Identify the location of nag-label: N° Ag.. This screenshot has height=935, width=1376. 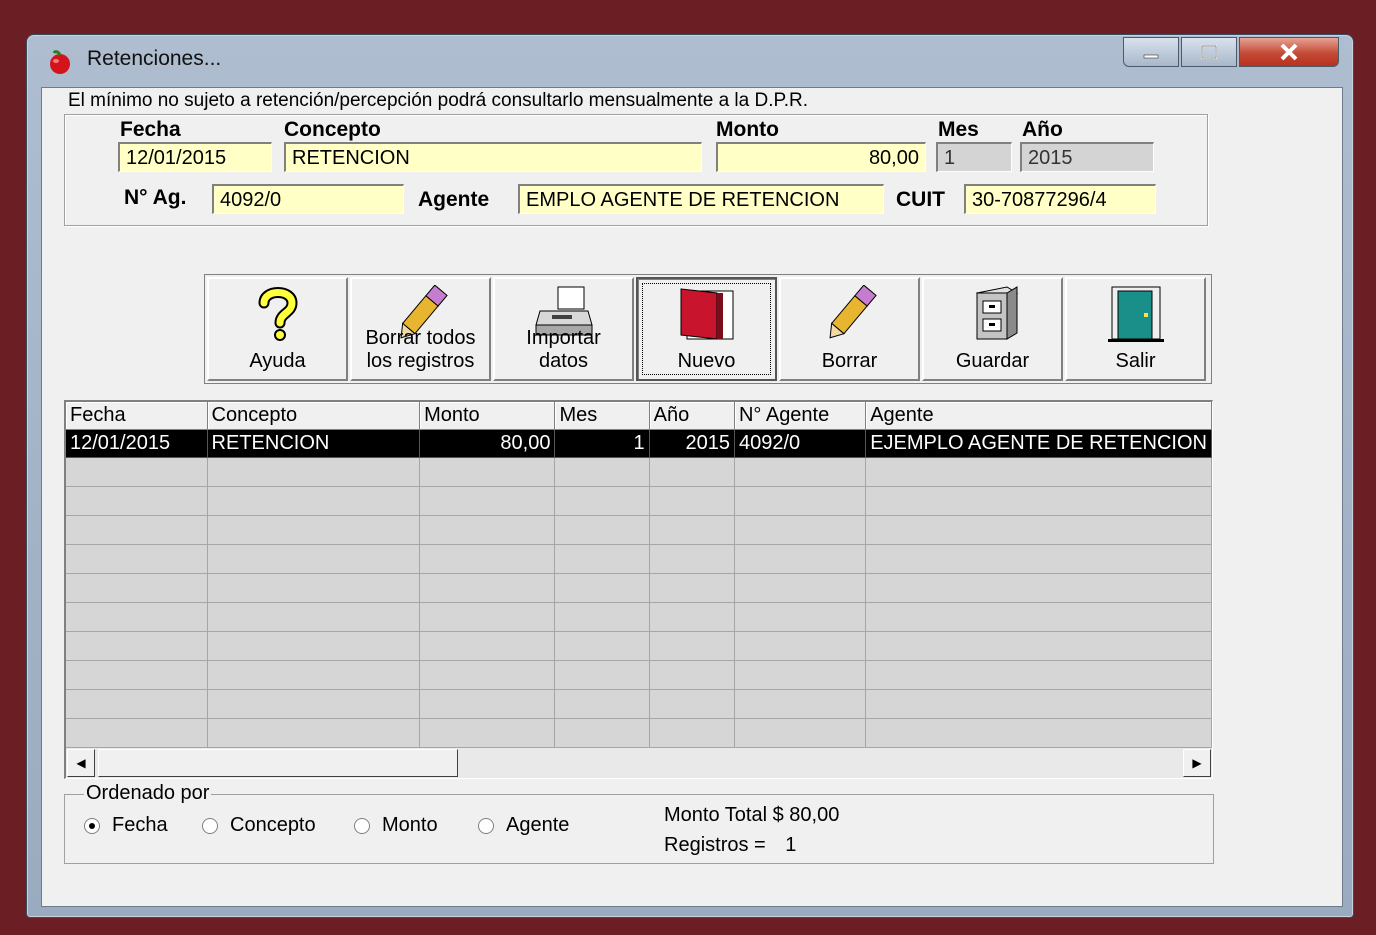
(155, 197).